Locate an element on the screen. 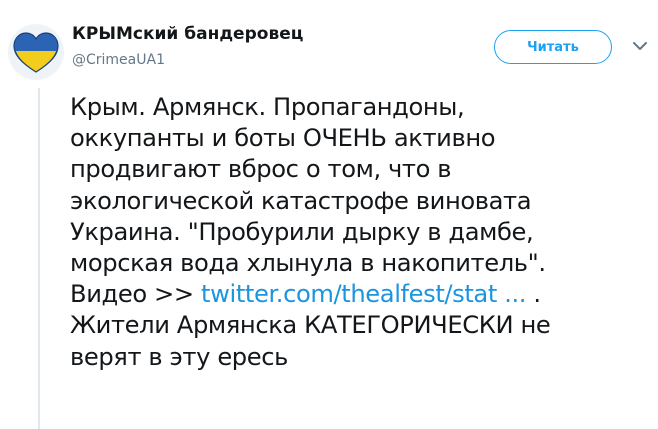 This screenshot has width=658, height=429. avatar is located at coordinates (36, 52).